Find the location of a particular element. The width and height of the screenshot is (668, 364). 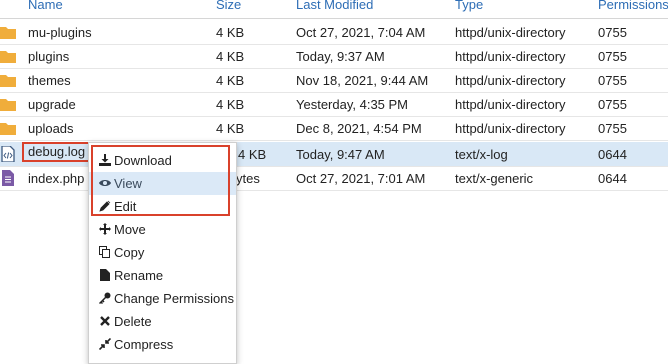

file-type: text/x-log is located at coordinates (481, 154).